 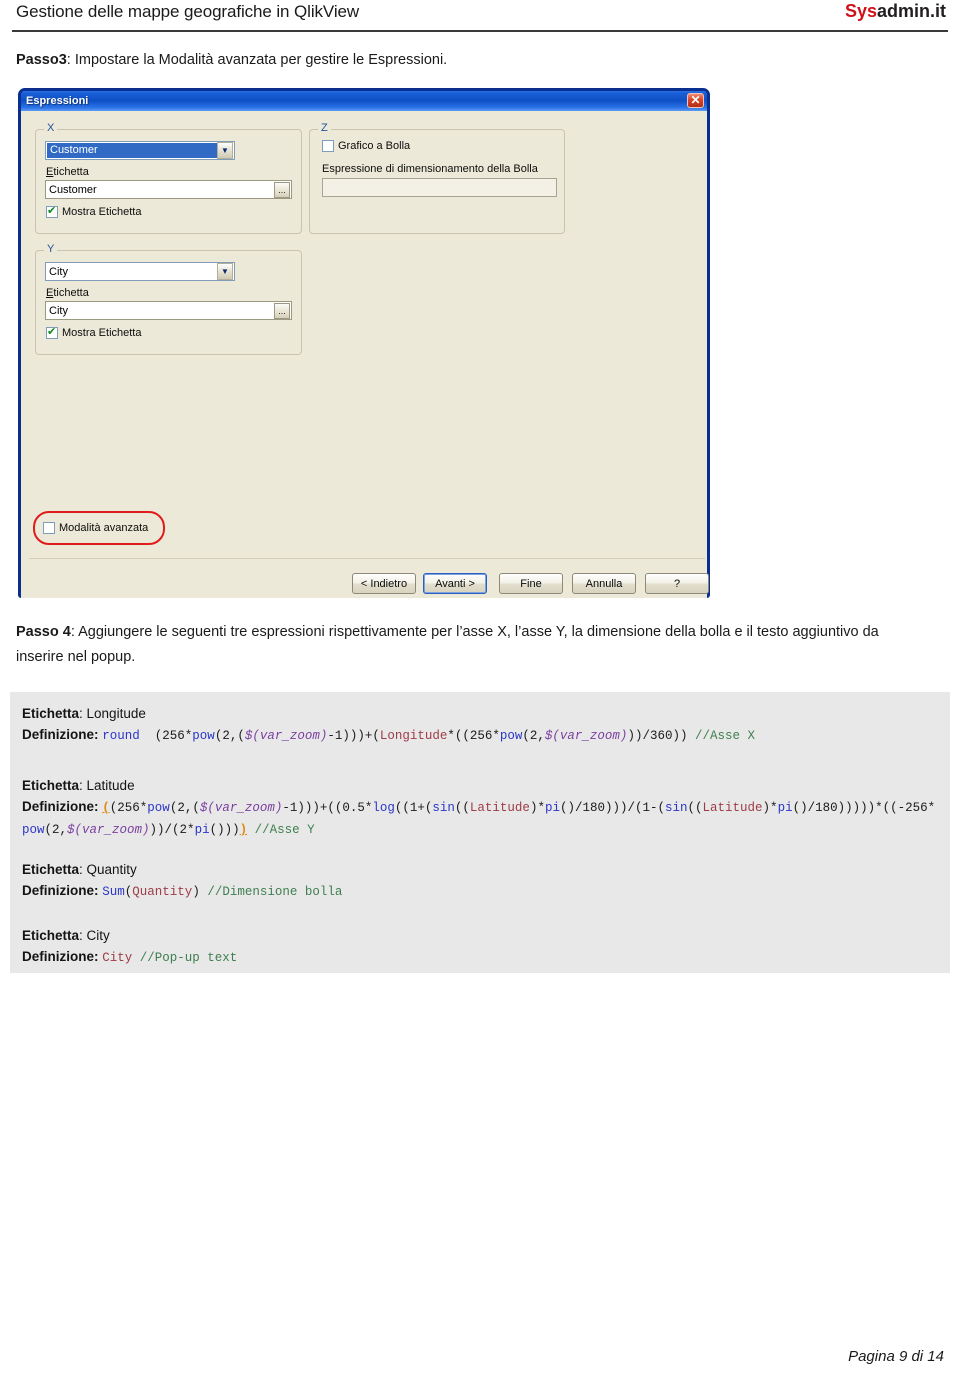 I want to click on etichetta-line-city: Etichetta: City, so click(x=481, y=936).